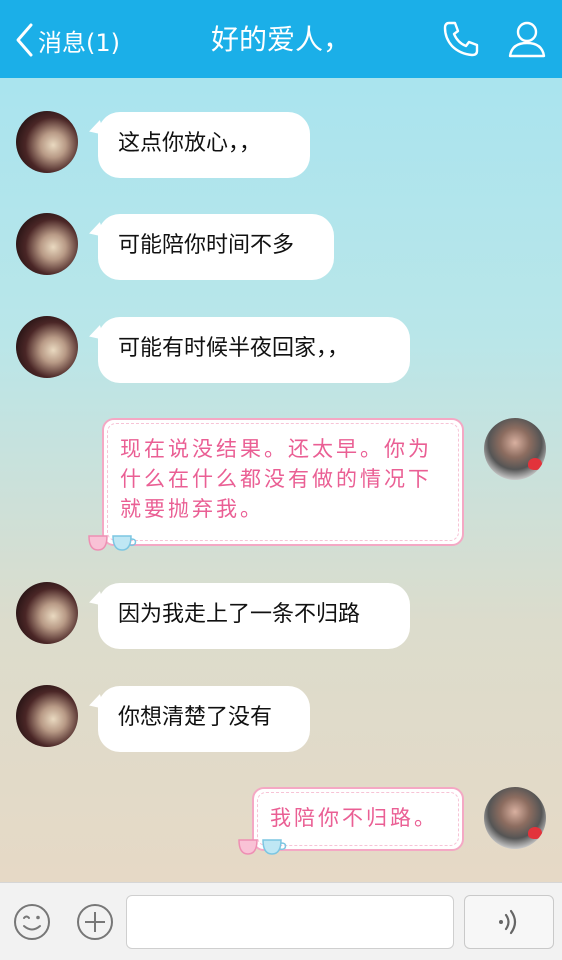 The image size is (562, 960). Describe the element at coordinates (79, 42) in the screenshot. I see `back-label: 消息(1)` at that location.